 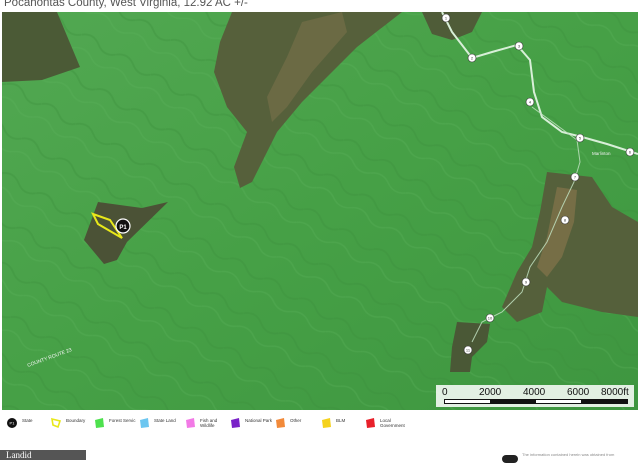 I want to click on legend-label: State Land, so click(x=165, y=420).